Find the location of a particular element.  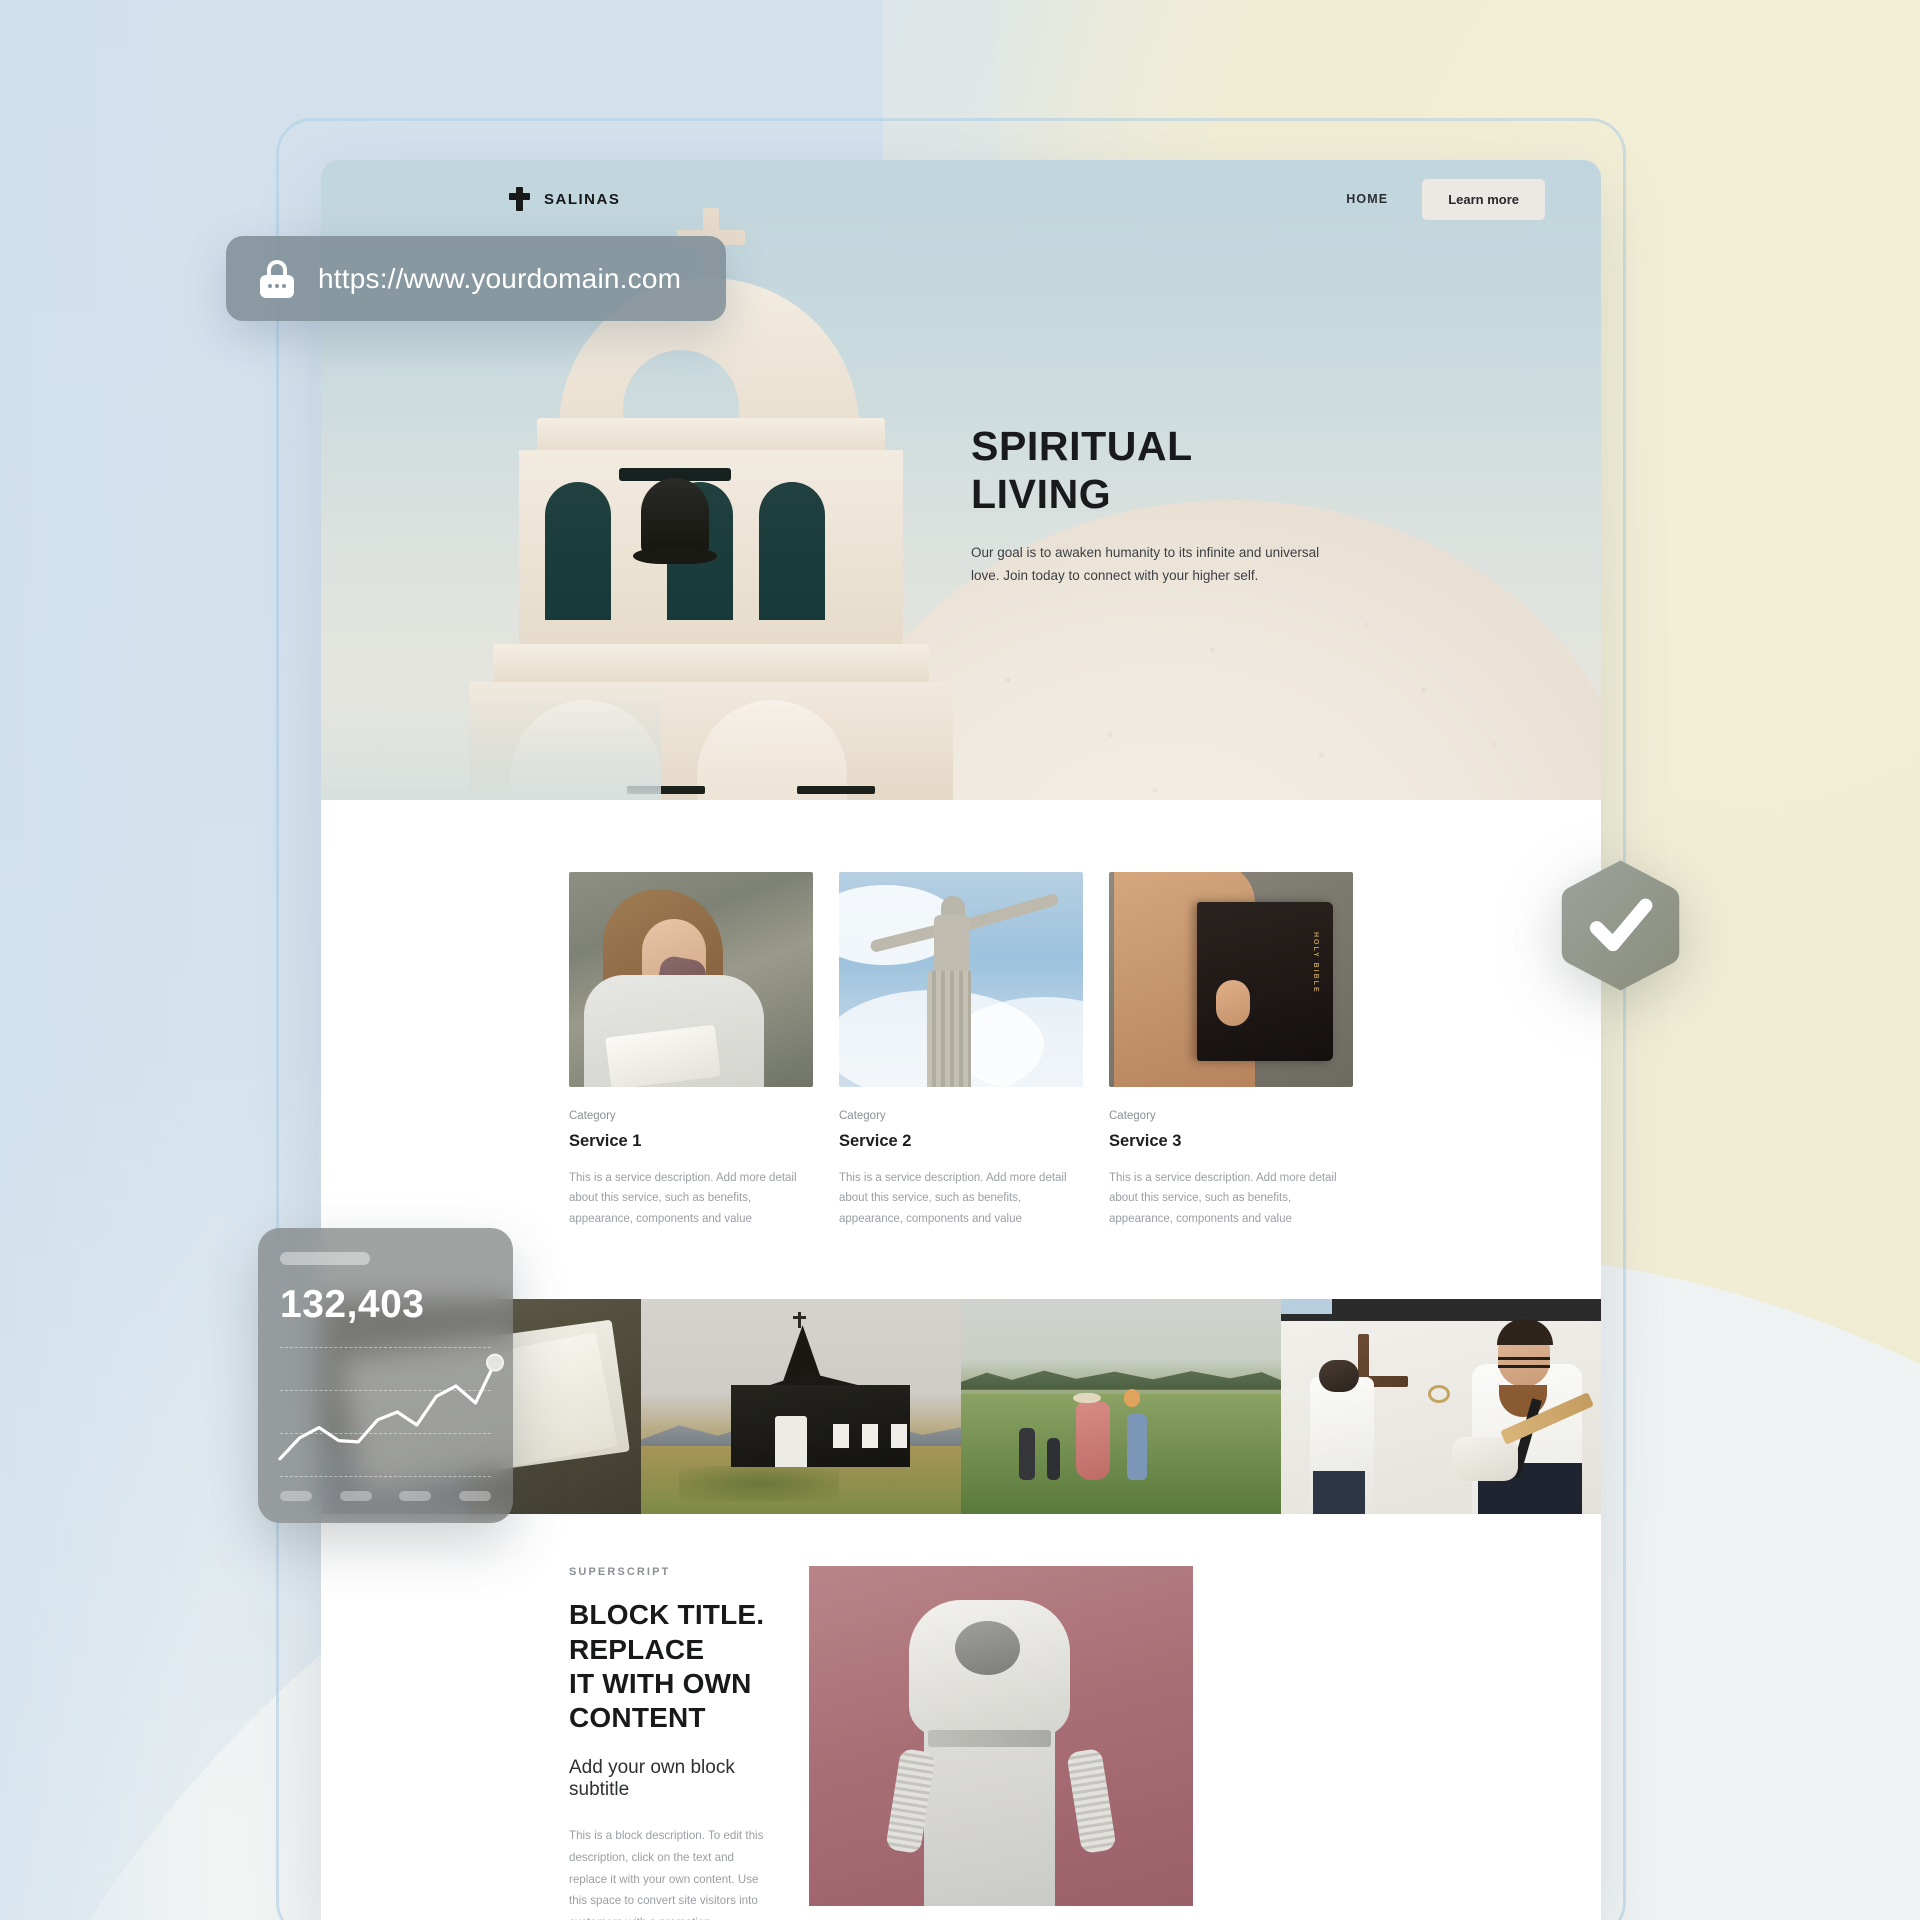

brand-logo: SALINAS is located at coordinates (563, 199).